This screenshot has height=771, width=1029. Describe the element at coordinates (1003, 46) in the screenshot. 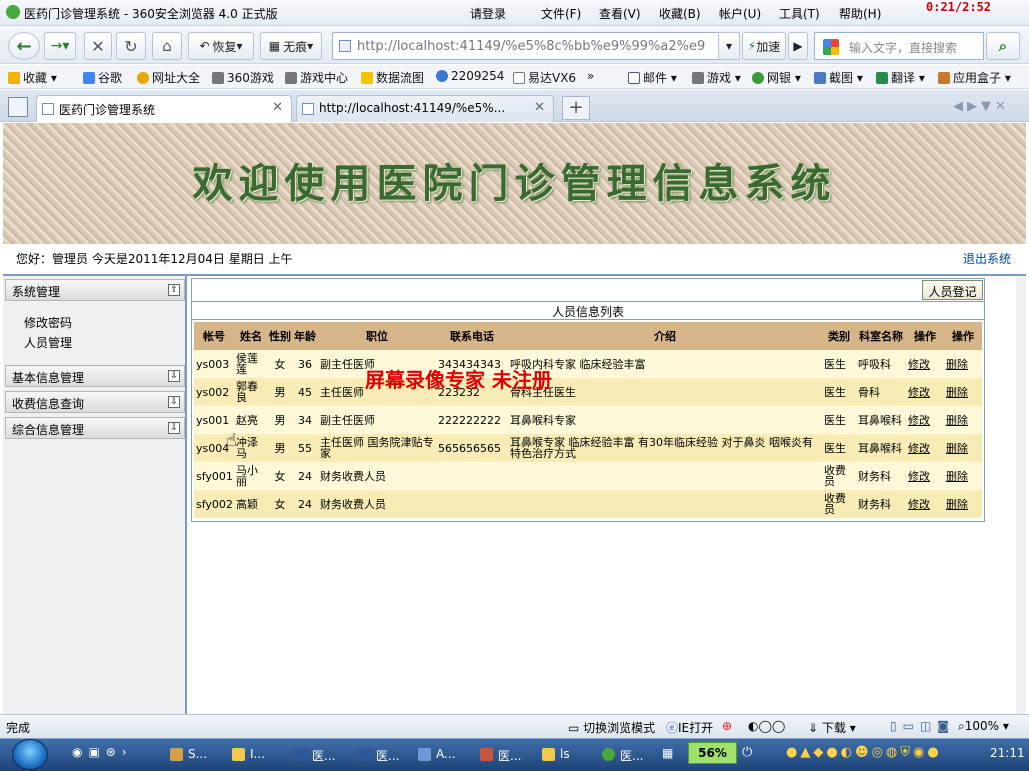

I see `search-button: ⌕` at that location.